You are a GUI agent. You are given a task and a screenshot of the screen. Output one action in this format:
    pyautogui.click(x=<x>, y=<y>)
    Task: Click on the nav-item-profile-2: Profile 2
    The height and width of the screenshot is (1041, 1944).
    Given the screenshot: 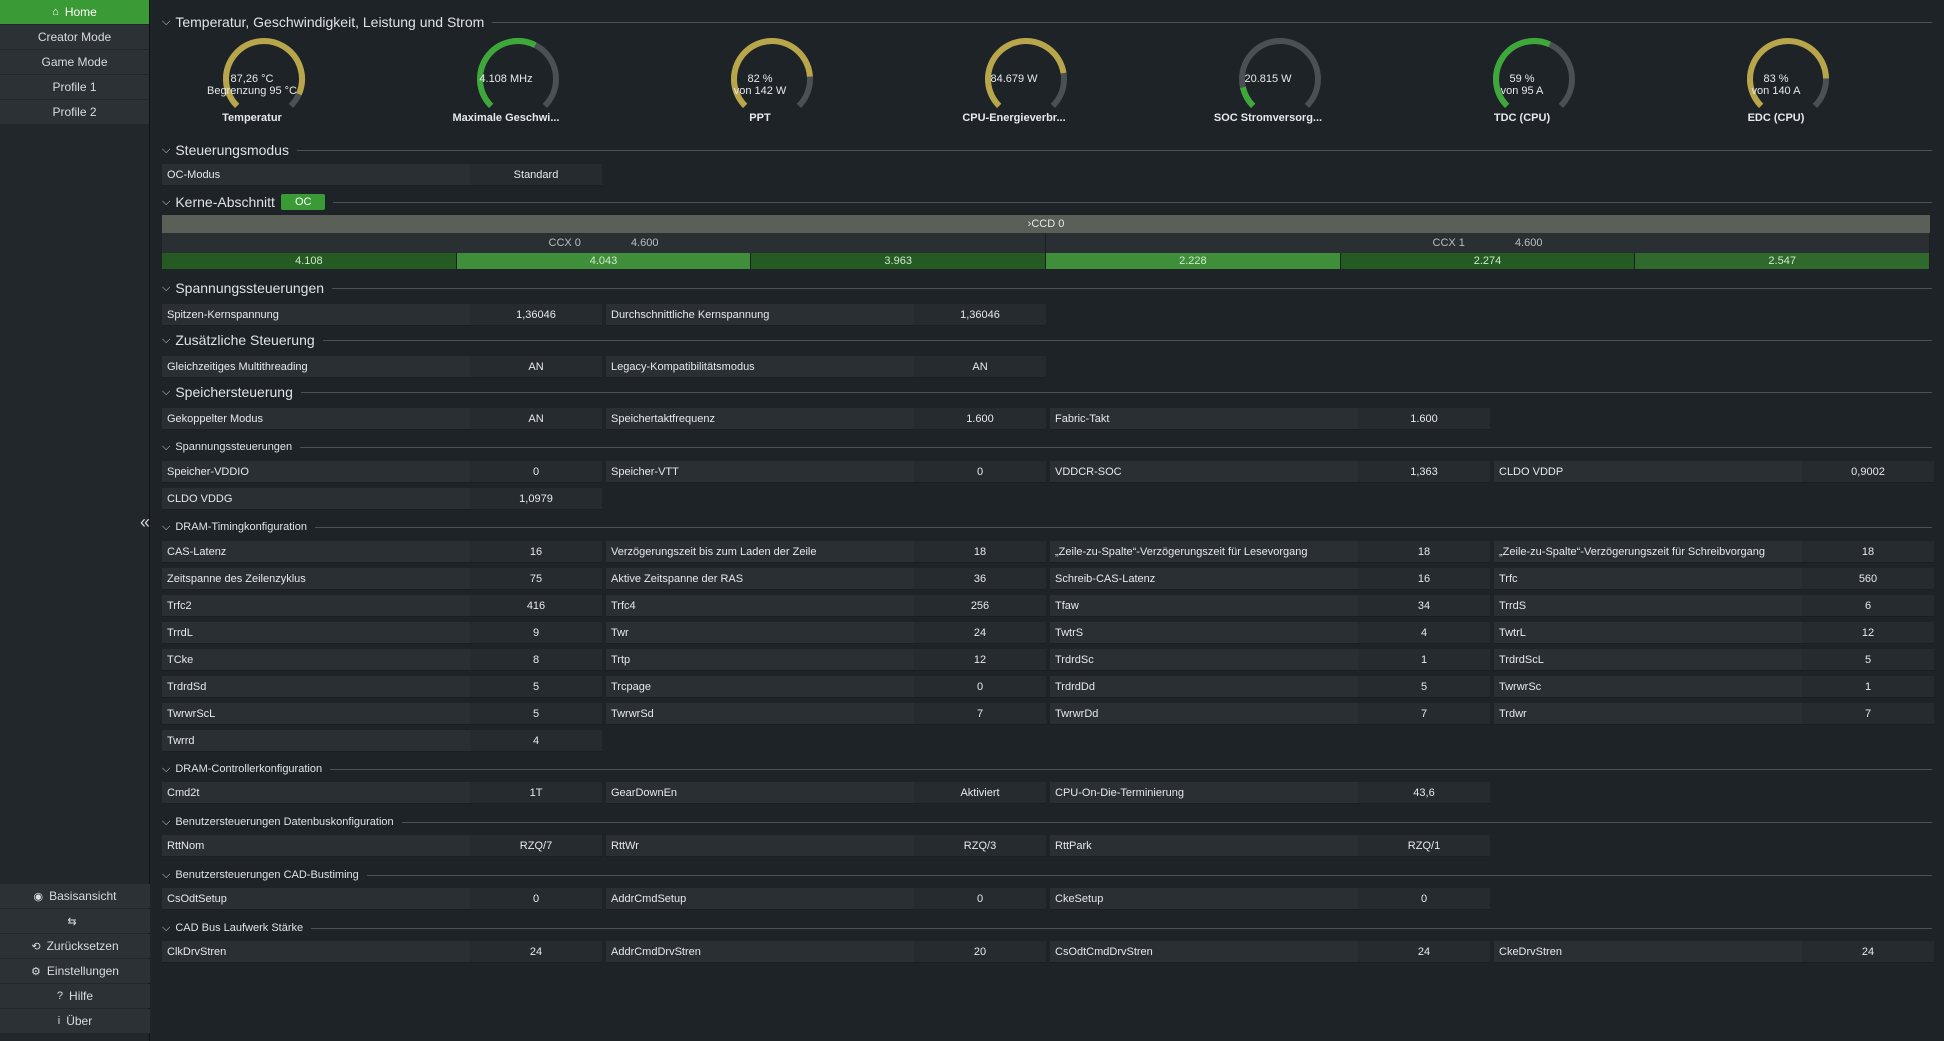 What is the action you would take?
    pyautogui.click(x=74, y=112)
    